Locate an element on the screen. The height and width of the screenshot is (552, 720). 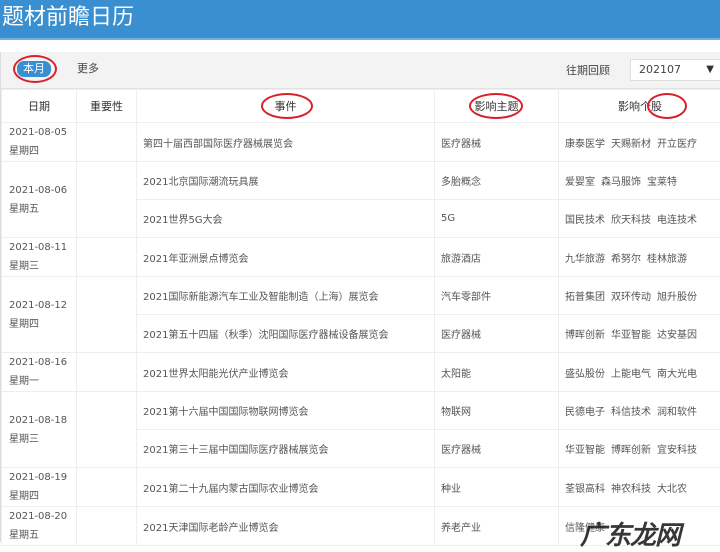
event-cell: 2021第五十四届（秋季）沈阳国际医疗器械设备展览会 is located at coordinates (286, 334).